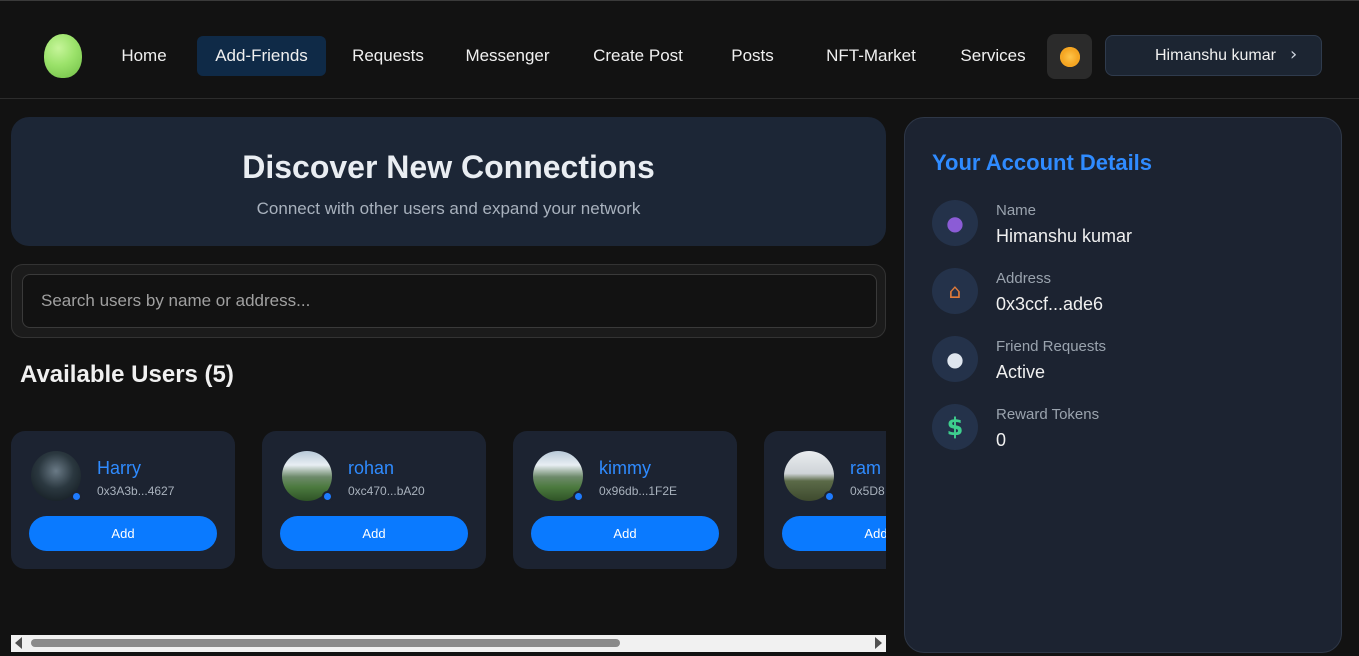 This screenshot has height=656, width=1359. I want to click on user-address: 0x3A3b...4627, so click(136, 491).